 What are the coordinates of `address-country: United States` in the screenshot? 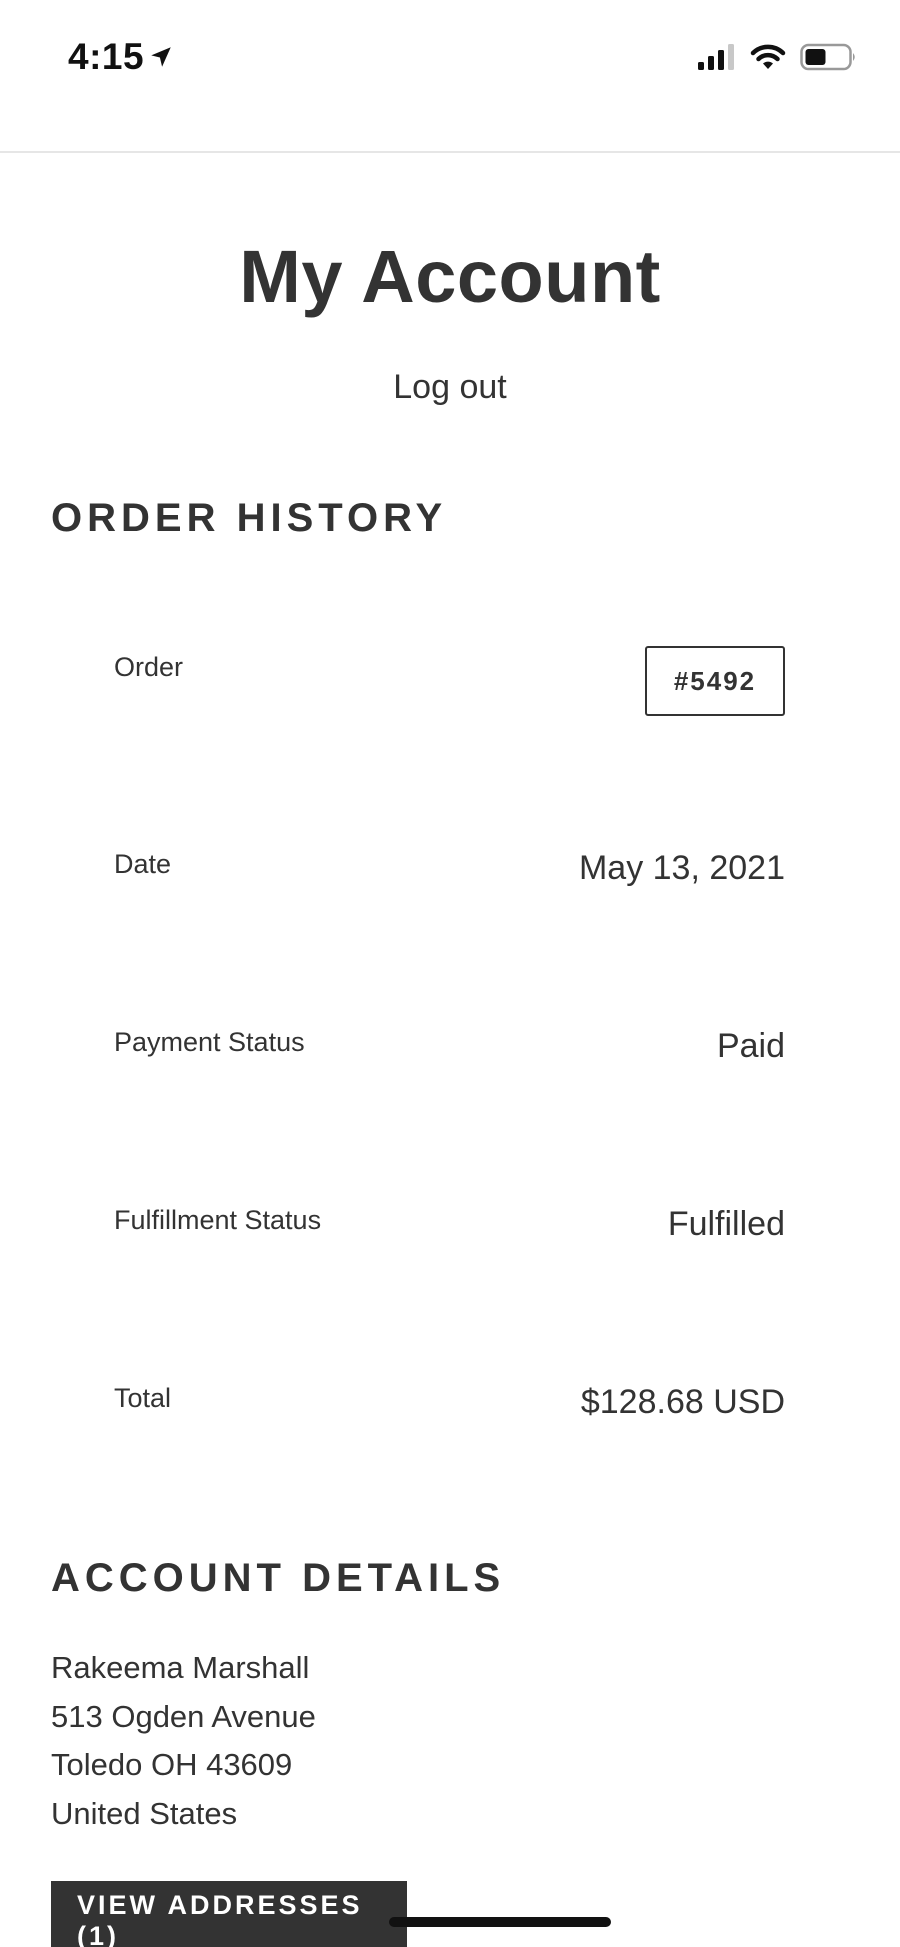 It's located at (144, 1813).